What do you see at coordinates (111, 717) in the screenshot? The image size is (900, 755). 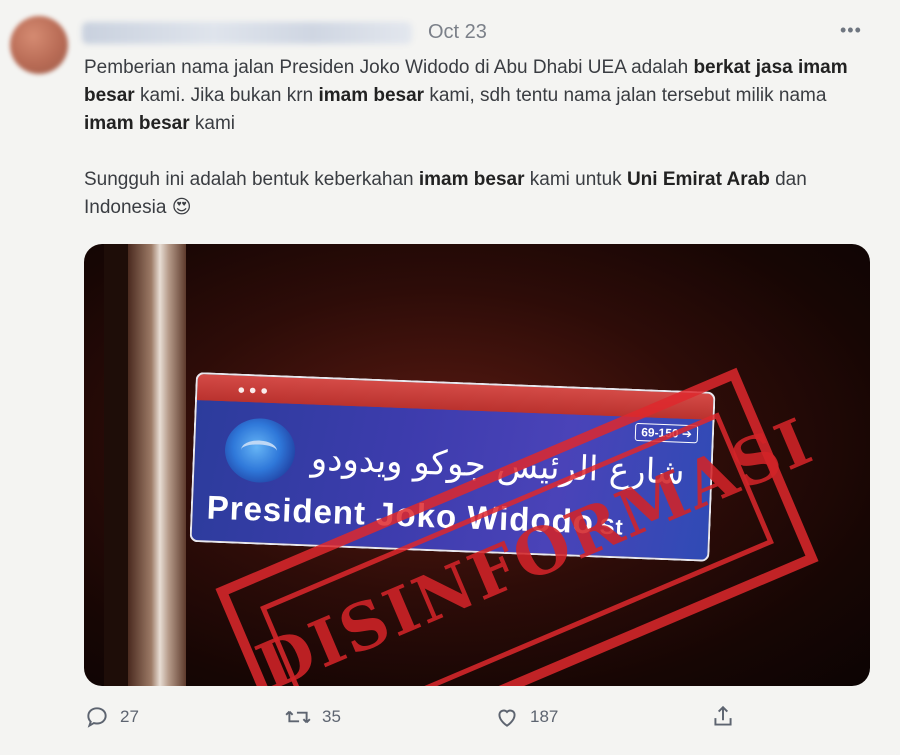 I see `reply-button: 27` at bounding box center [111, 717].